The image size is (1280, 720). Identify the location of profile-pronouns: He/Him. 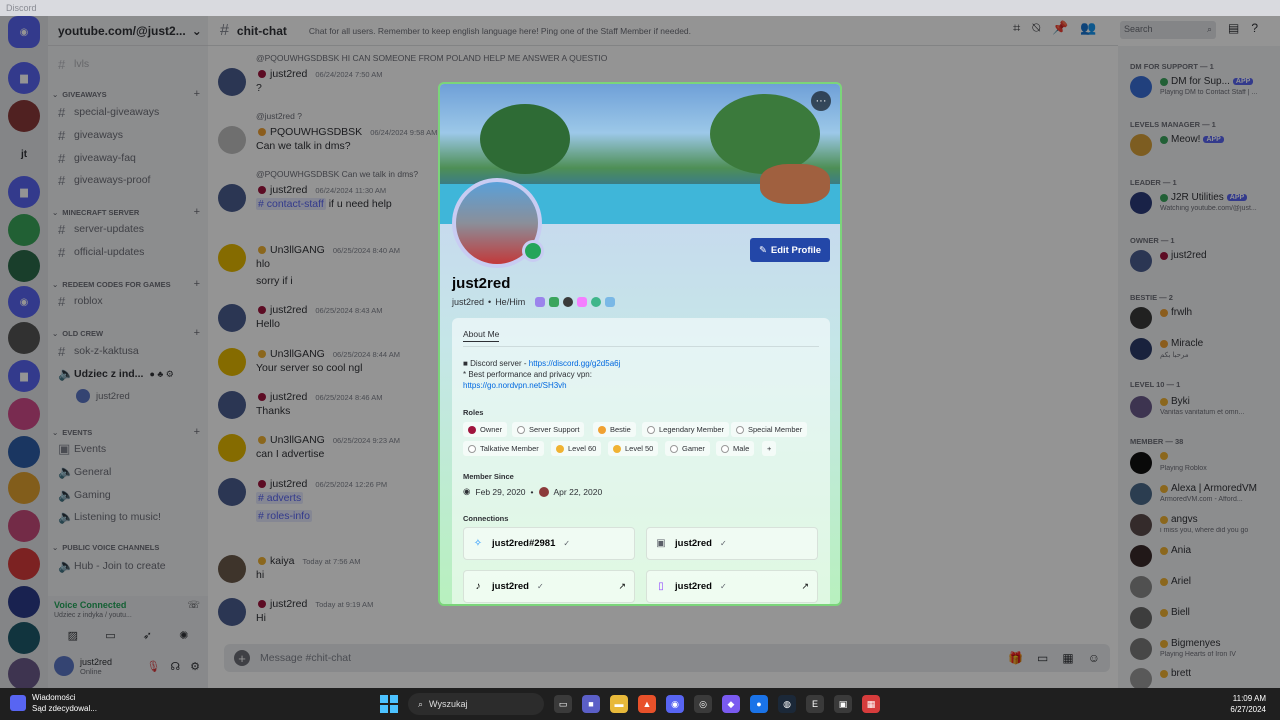
(510, 302).